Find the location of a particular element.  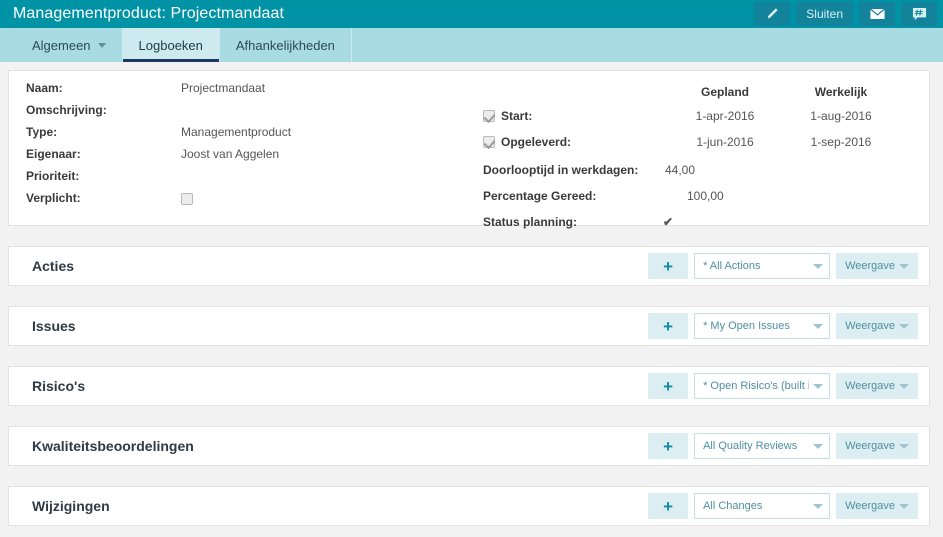

section-issues-title: Issues is located at coordinates (54, 326).